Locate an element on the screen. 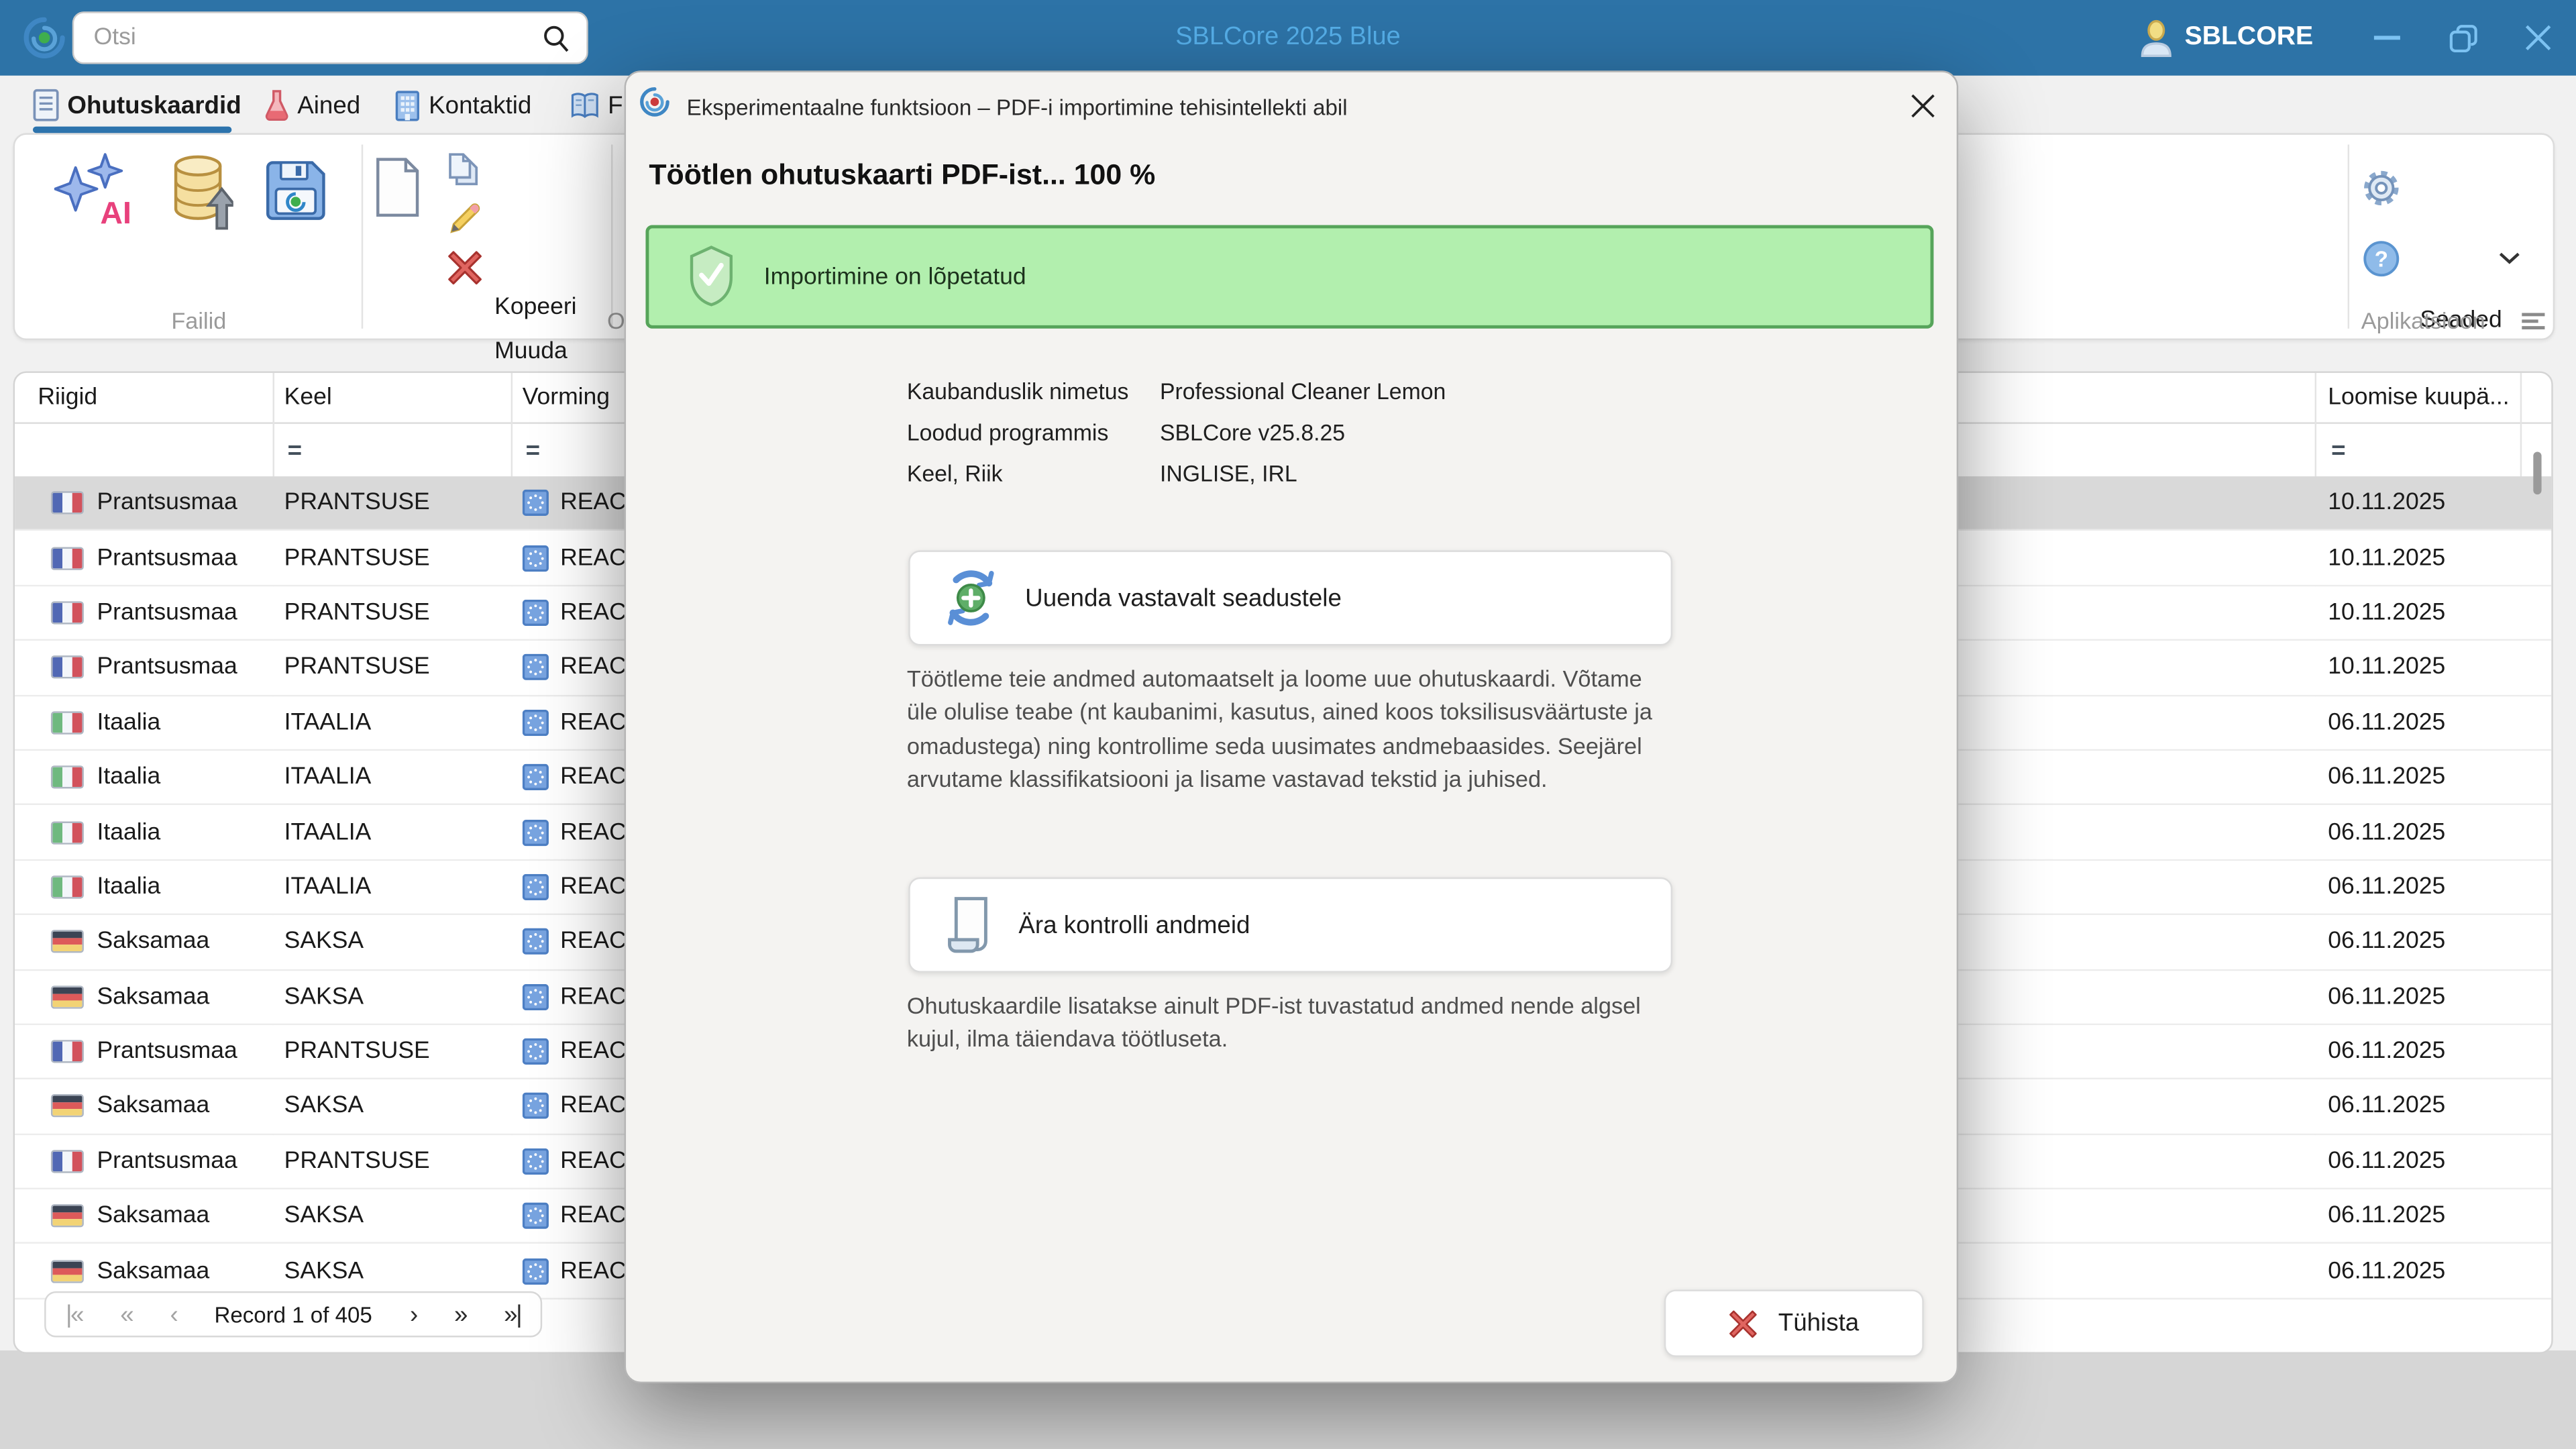 Image resolution: width=2576 pixels, height=1449 pixels. title-bar: Otsi SBLCore 2025 Blue SBLCORE is located at coordinates (1288, 38).